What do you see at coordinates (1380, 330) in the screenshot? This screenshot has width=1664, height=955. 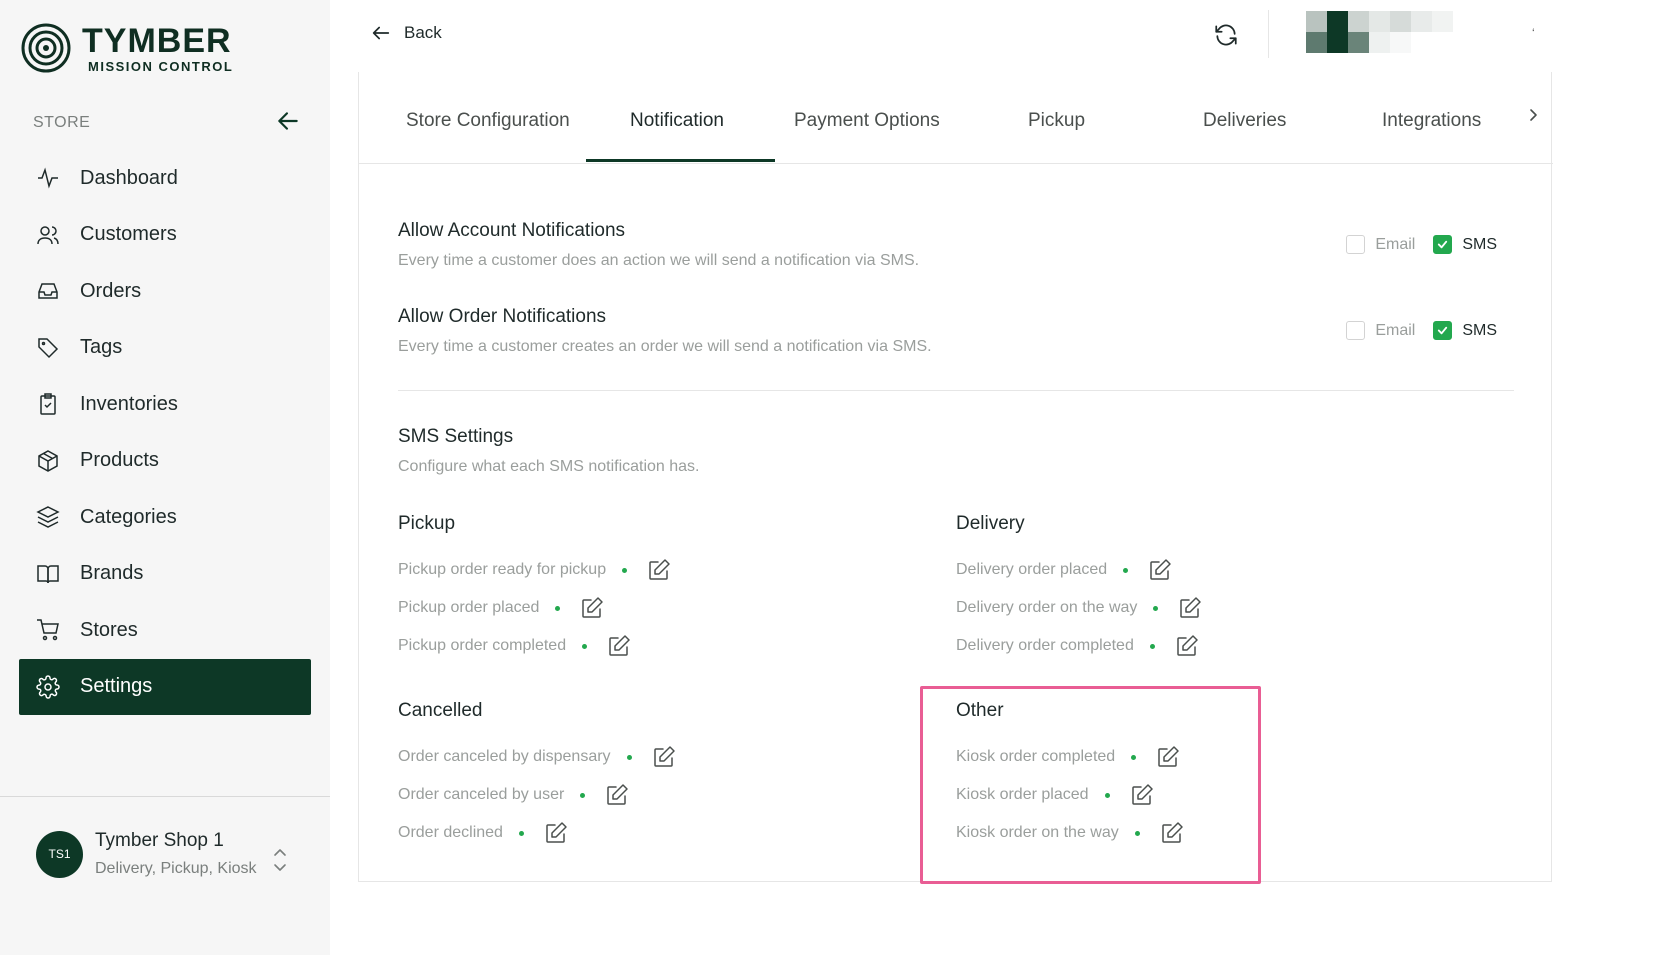 I see `order-email-checkbox: Email` at bounding box center [1380, 330].